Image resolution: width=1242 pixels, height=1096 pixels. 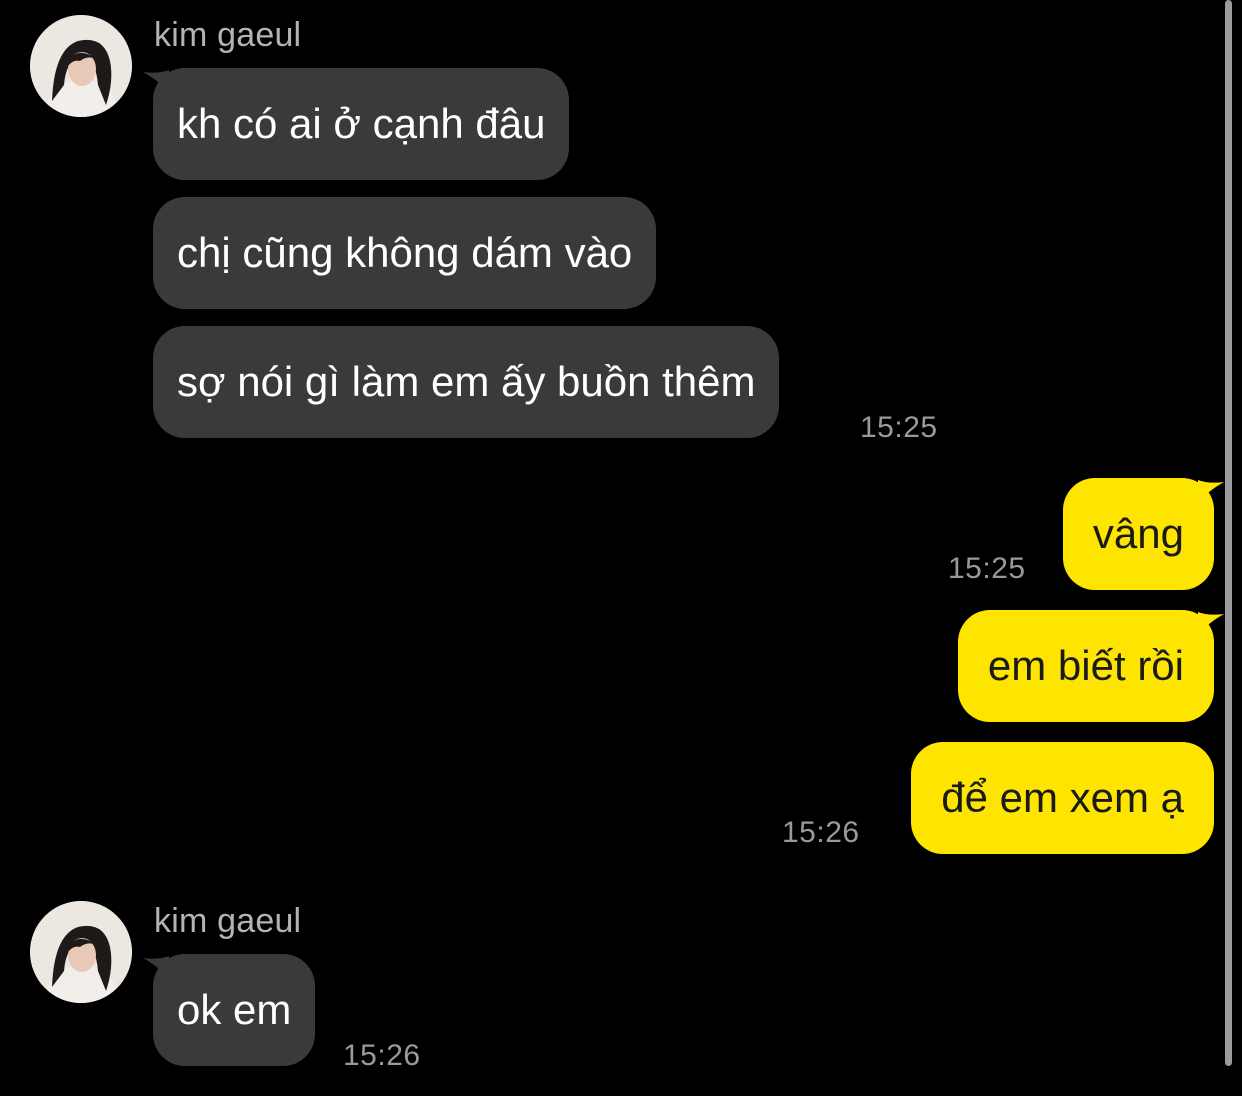 I want to click on message-bubble-incoming: chị cũng không dám vào, so click(x=405, y=253).